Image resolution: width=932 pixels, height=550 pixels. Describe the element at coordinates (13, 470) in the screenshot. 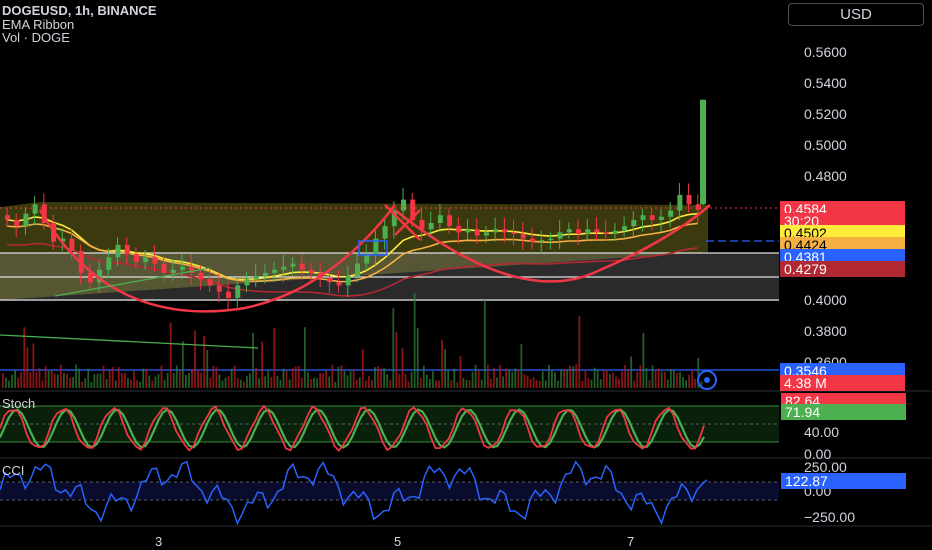

I see `cci-label: CCI` at that location.